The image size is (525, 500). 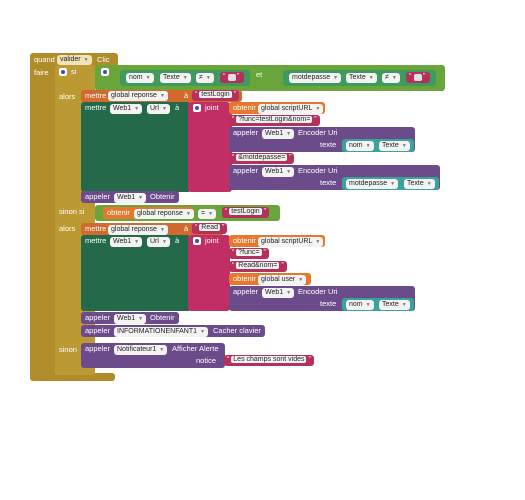 What do you see at coordinates (318, 132) in the screenshot?
I see `call-method-1: Encoder Uri` at bounding box center [318, 132].